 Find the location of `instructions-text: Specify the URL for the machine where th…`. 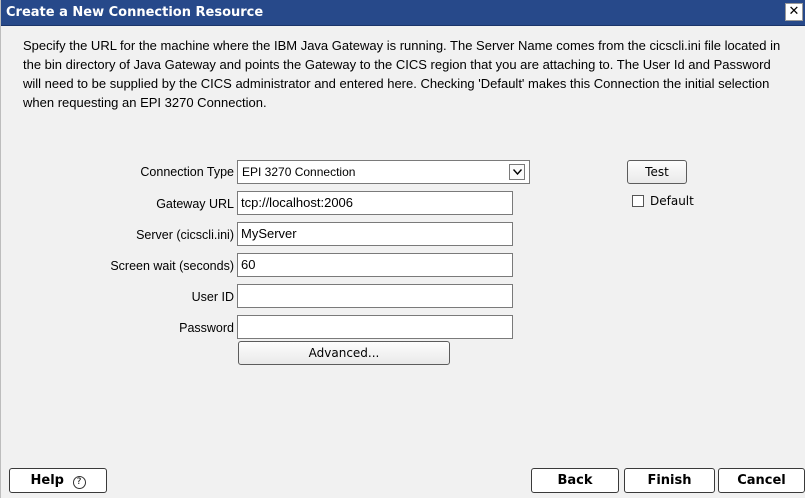

instructions-text: Specify the URL for the machine where th… is located at coordinates (402, 74).